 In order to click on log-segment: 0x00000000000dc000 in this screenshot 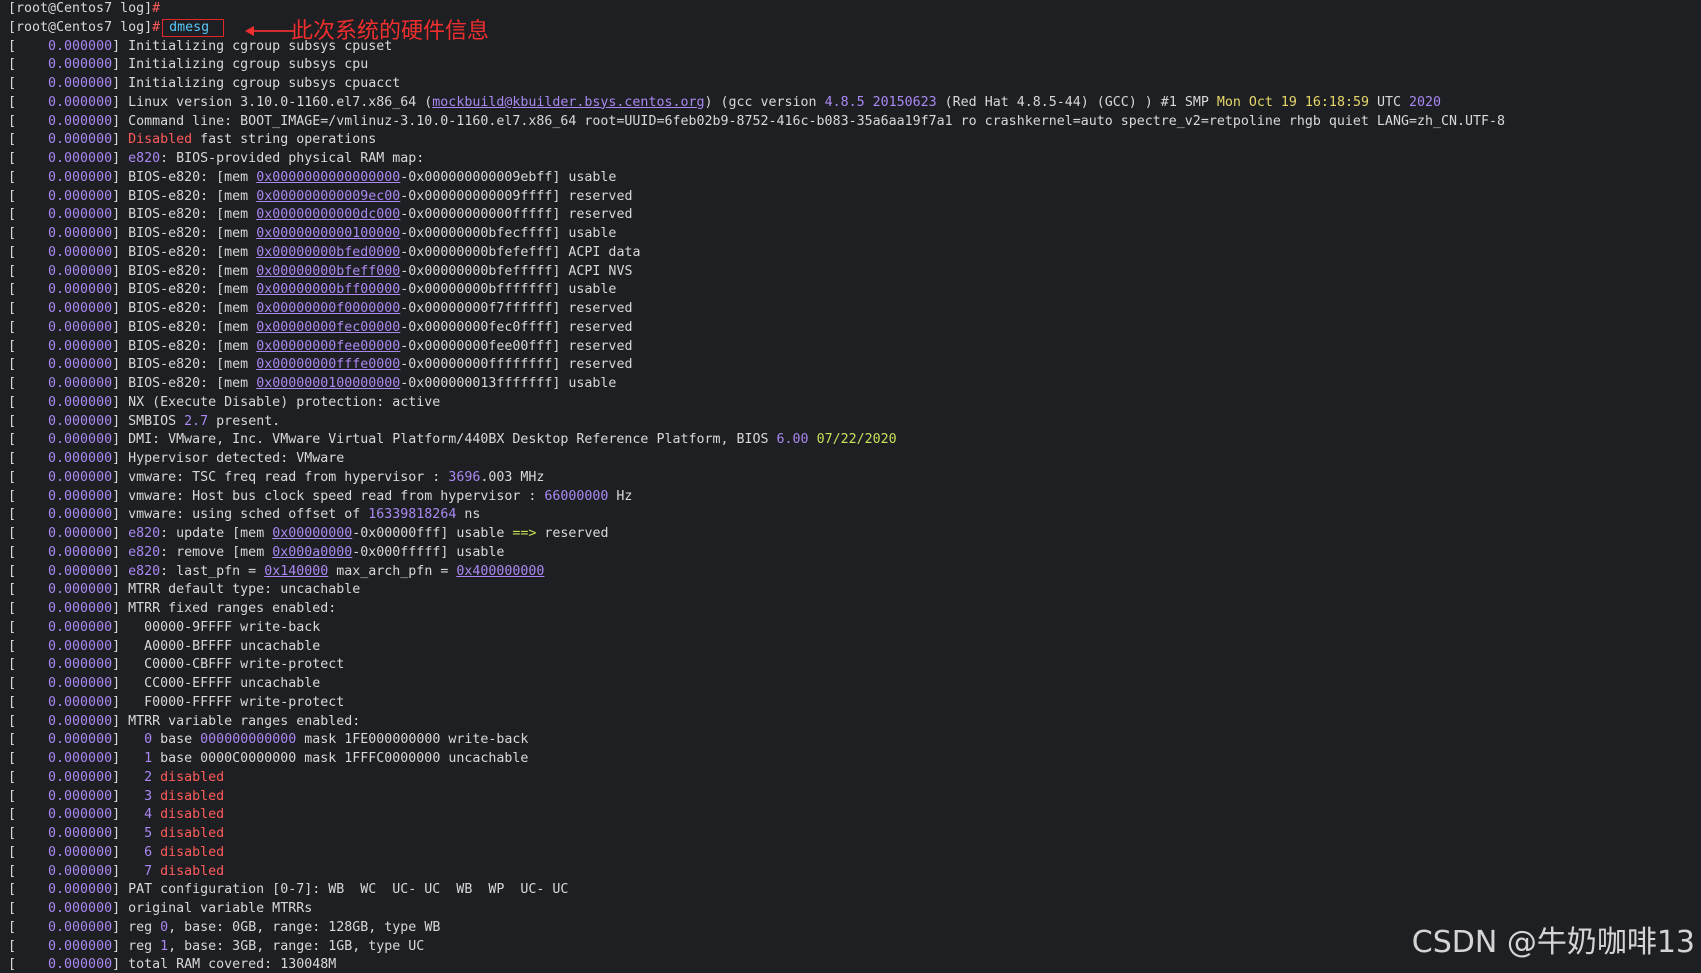, I will do `click(328, 215)`.